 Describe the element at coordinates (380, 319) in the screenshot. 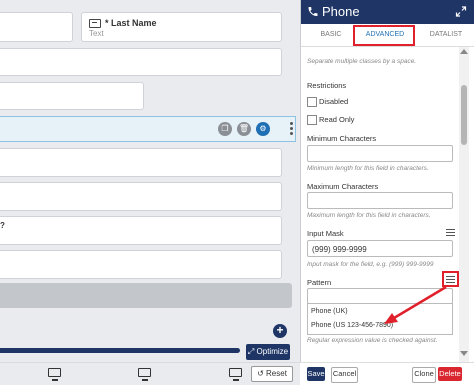

I see `pattern-preset-dropdown: Phone (UK) Phone (US 123-456-7890)` at that location.